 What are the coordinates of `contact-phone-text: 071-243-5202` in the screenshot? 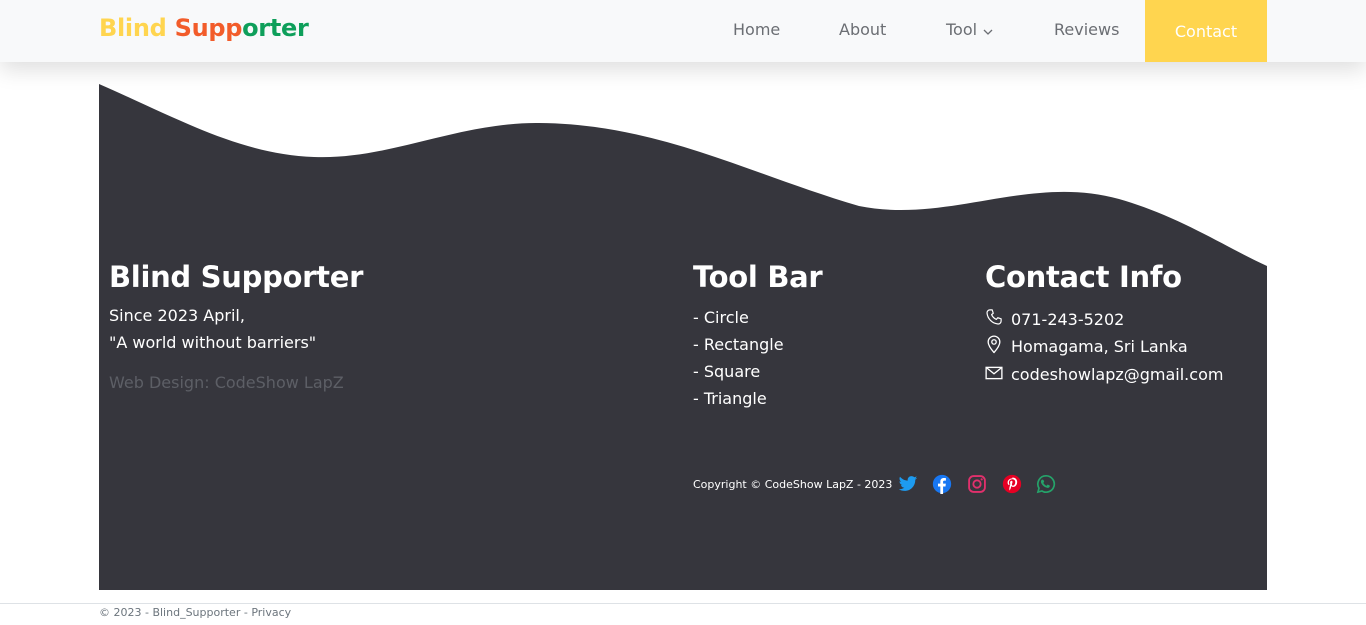 It's located at (1068, 319).